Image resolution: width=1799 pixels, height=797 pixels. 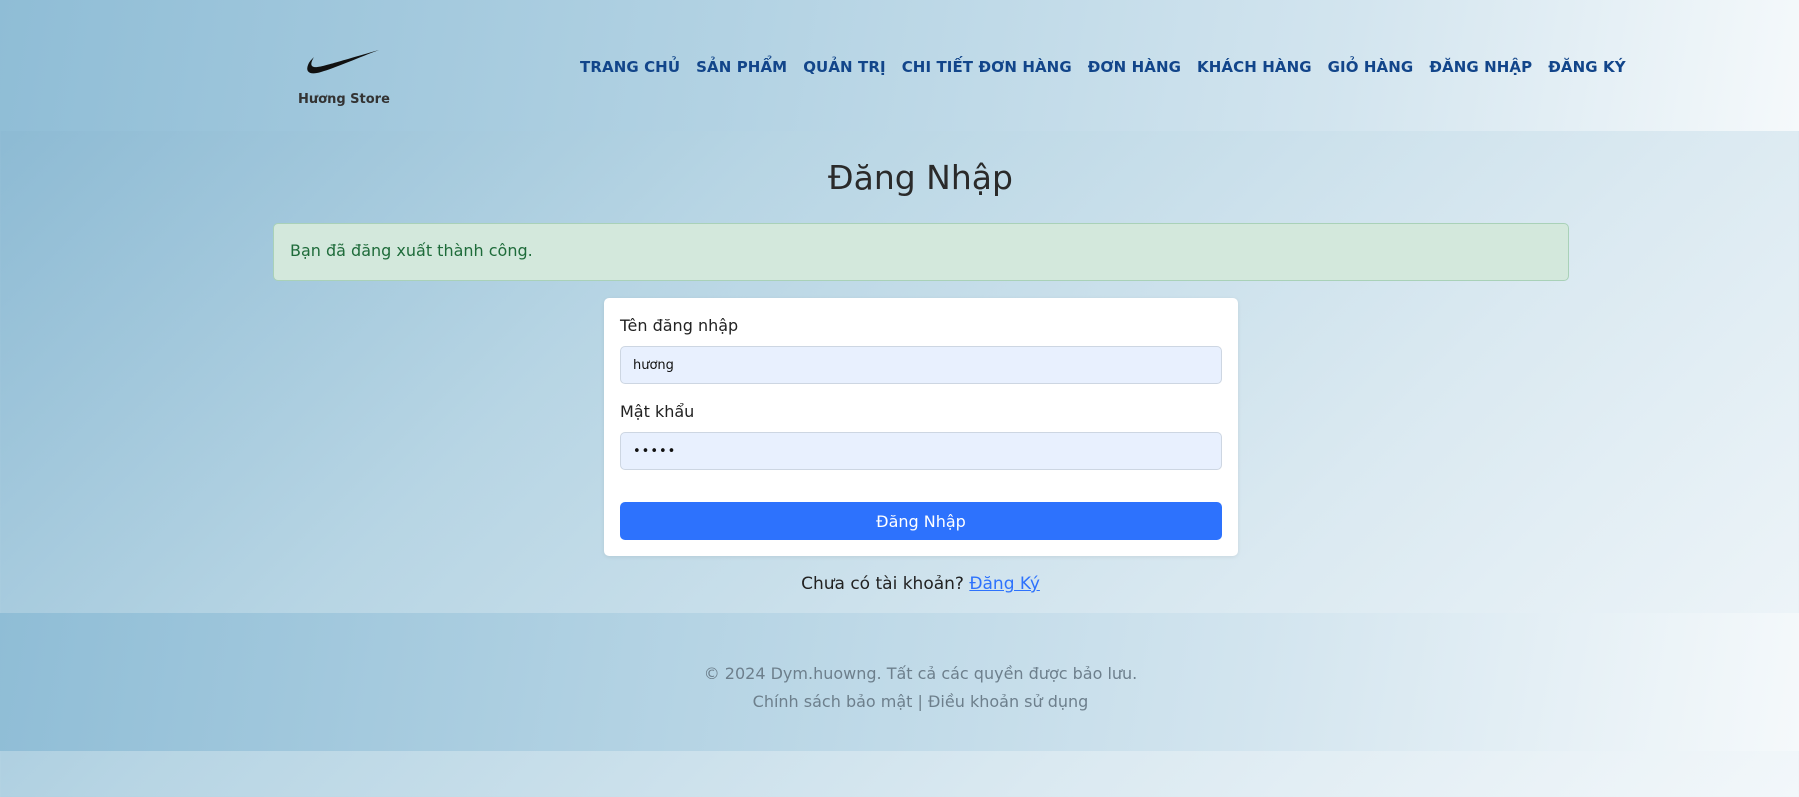 I want to click on brand-logo: Hương Store, so click(x=344, y=83).